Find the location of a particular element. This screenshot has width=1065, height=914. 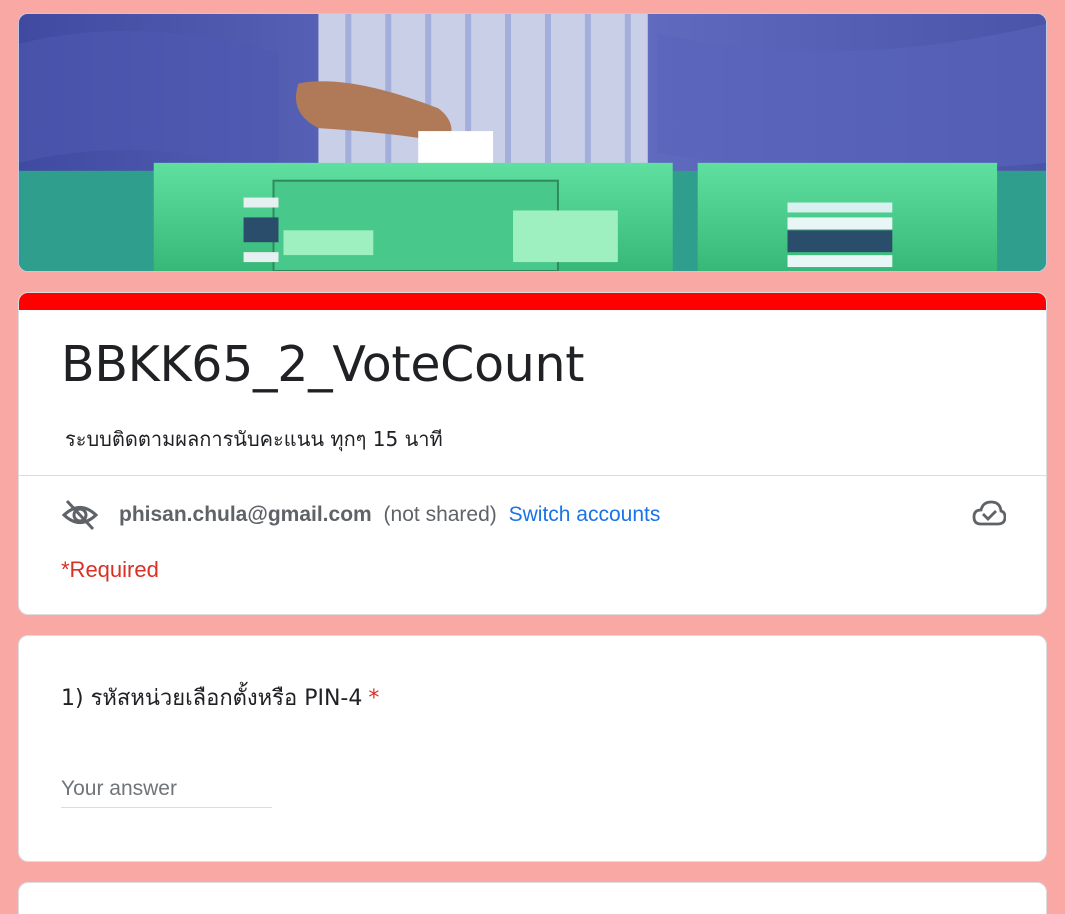

cloud-done-icon is located at coordinates (989, 514).